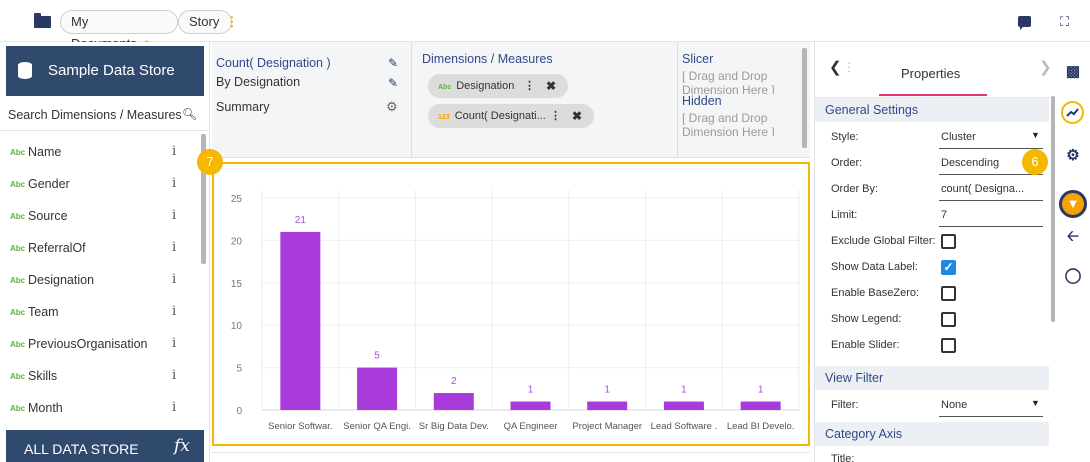 The height and width of the screenshot is (462, 1090). I want to click on comment-icon, so click(1024, 23).